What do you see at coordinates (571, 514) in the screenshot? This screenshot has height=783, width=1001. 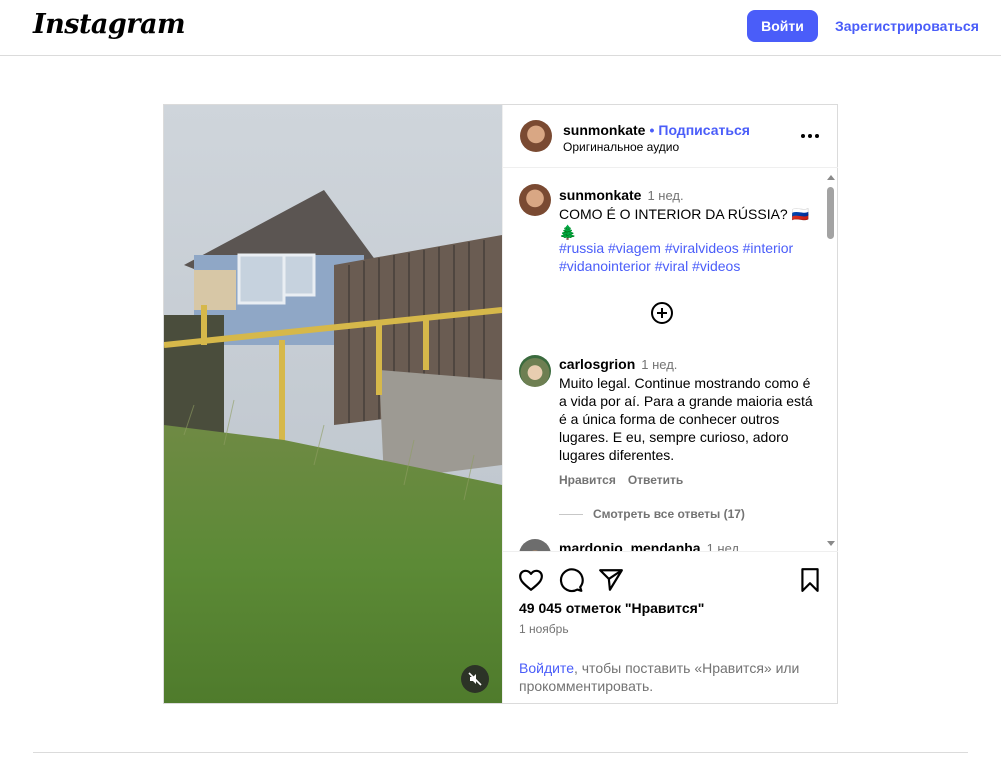 I see `replies-divider` at bounding box center [571, 514].